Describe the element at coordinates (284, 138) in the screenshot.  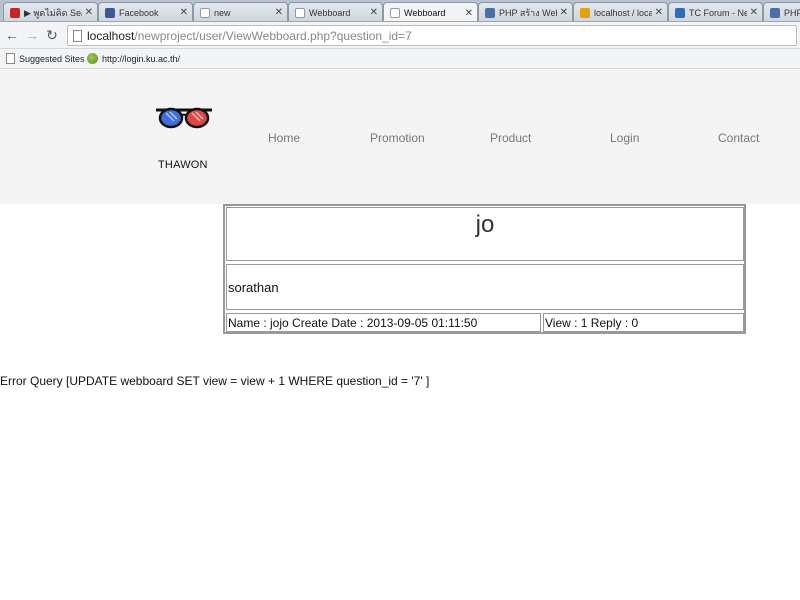
I see `nav-home: Home` at that location.